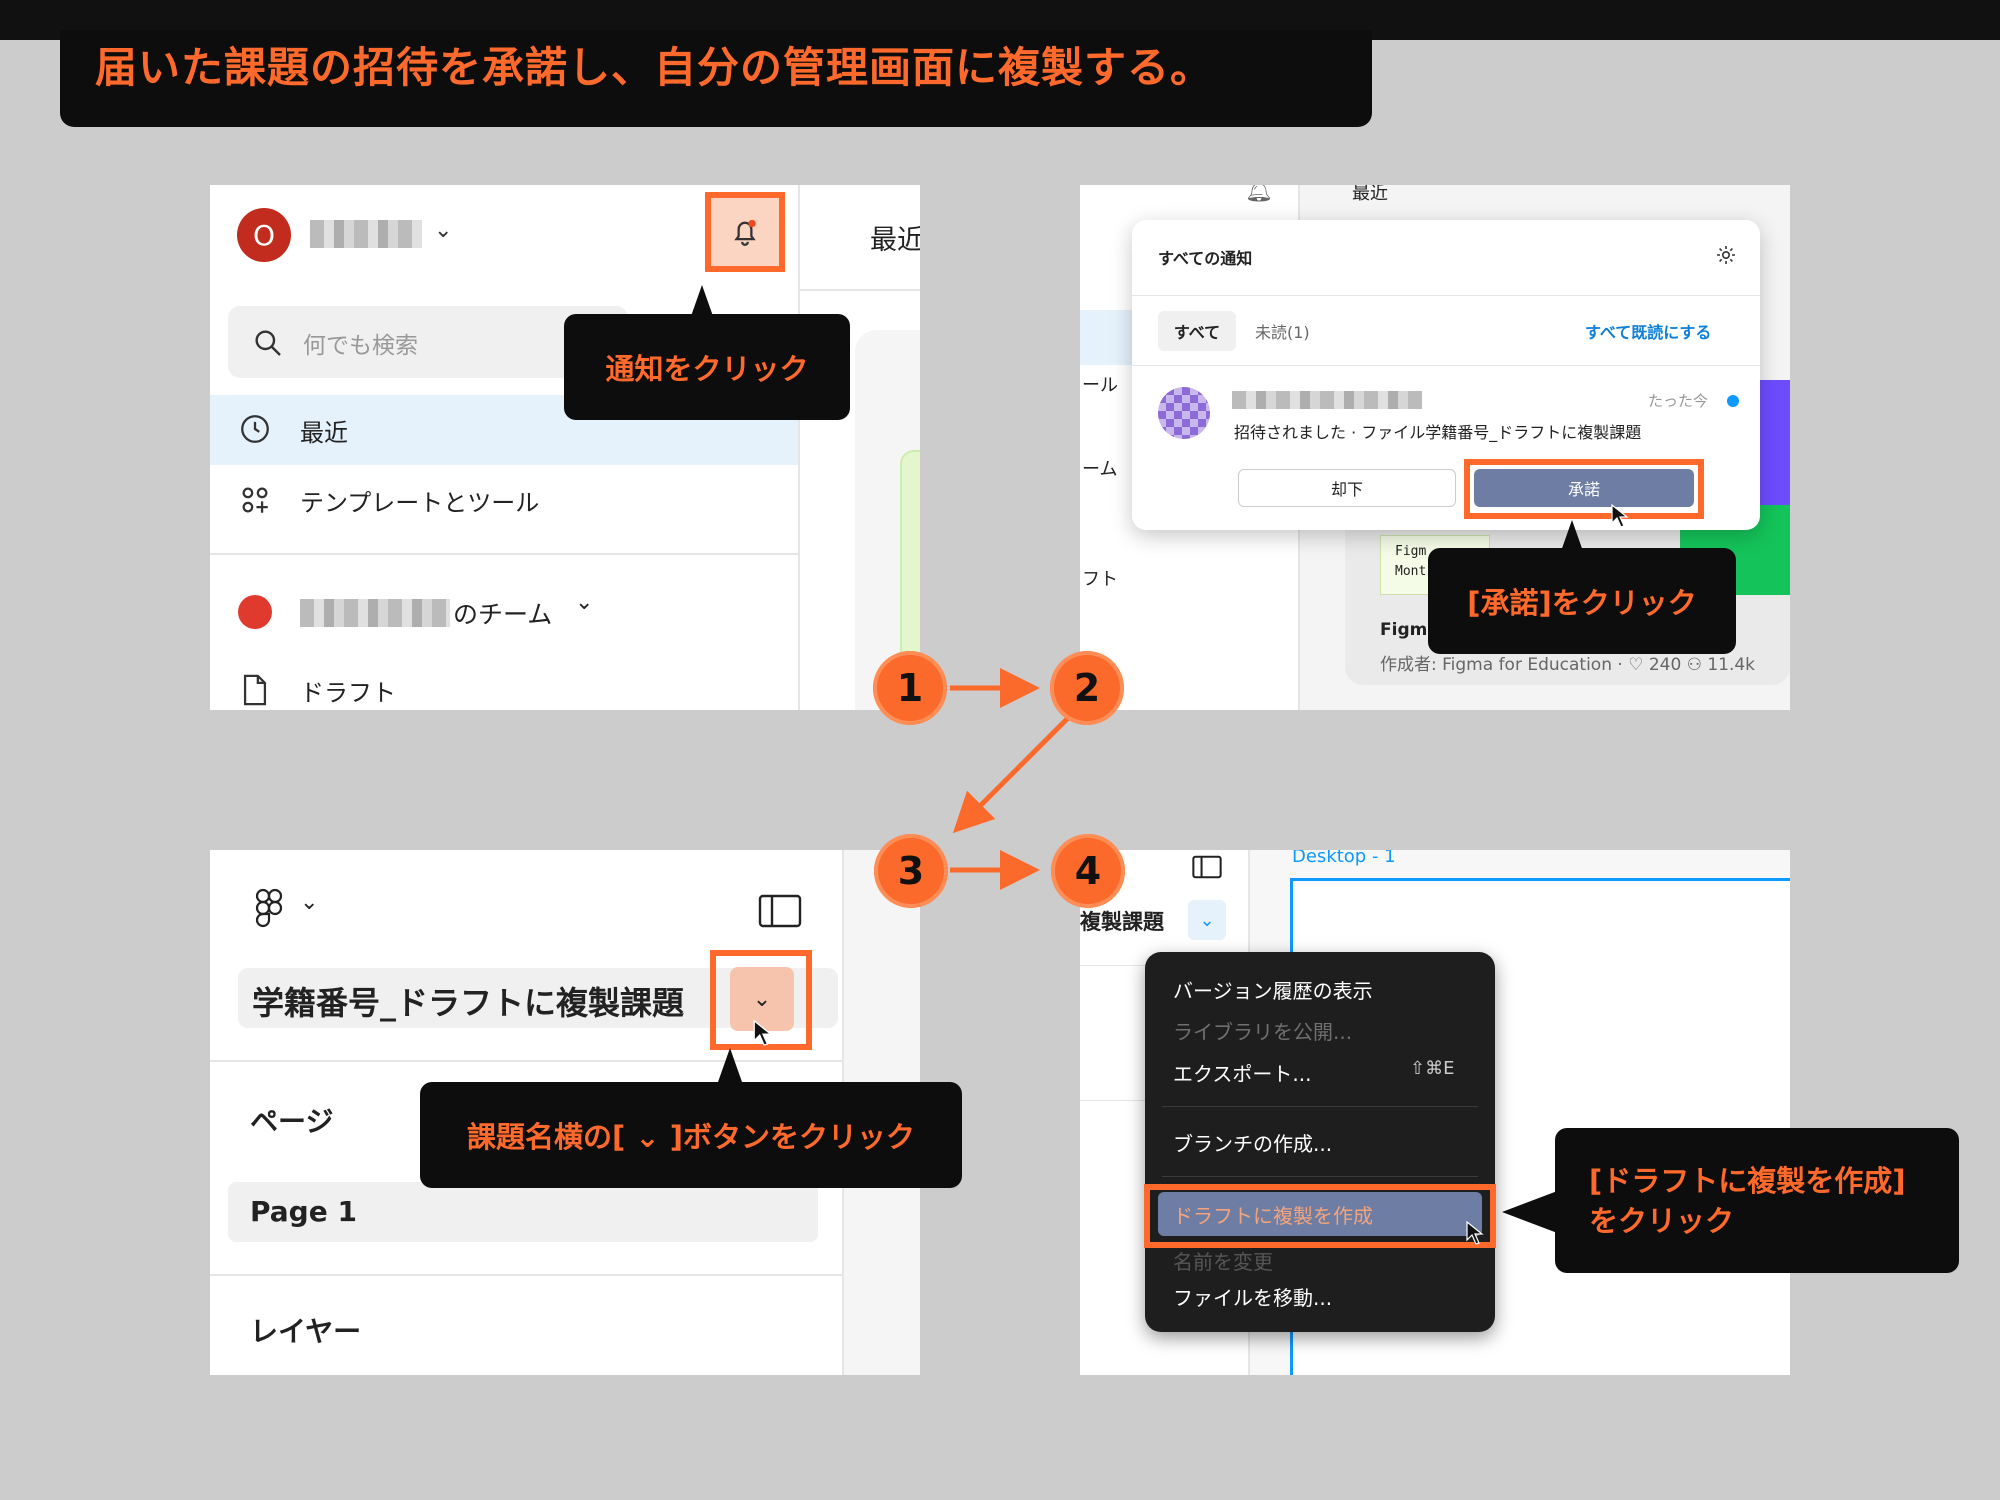 Image resolution: width=2000 pixels, height=1500 pixels. What do you see at coordinates (1087, 688) in the screenshot?
I see `step-2-badge: 2` at bounding box center [1087, 688].